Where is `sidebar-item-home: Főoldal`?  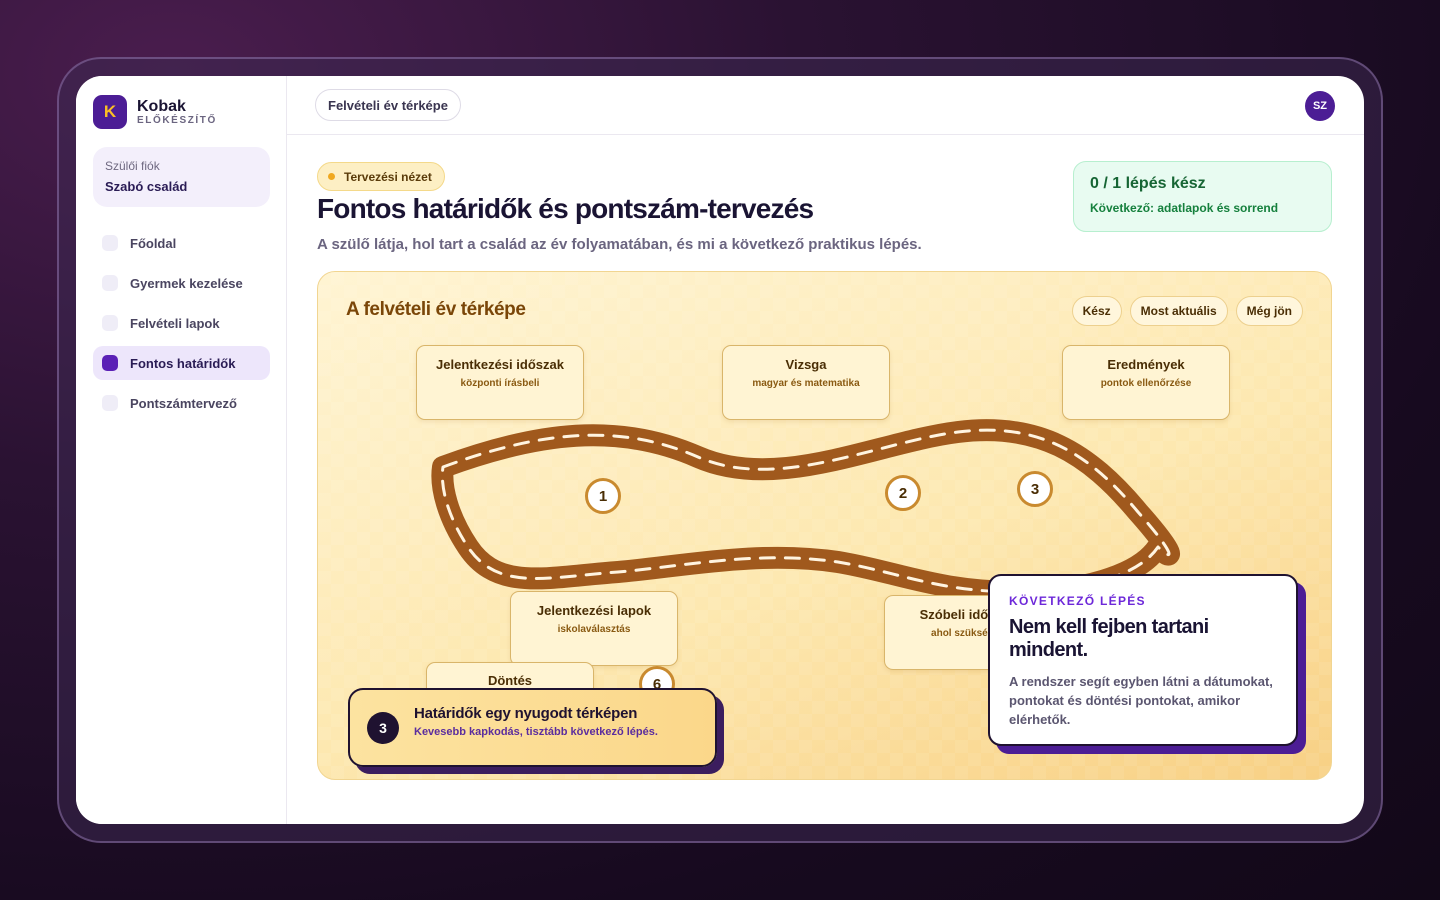 sidebar-item-home: Főoldal is located at coordinates (181, 243).